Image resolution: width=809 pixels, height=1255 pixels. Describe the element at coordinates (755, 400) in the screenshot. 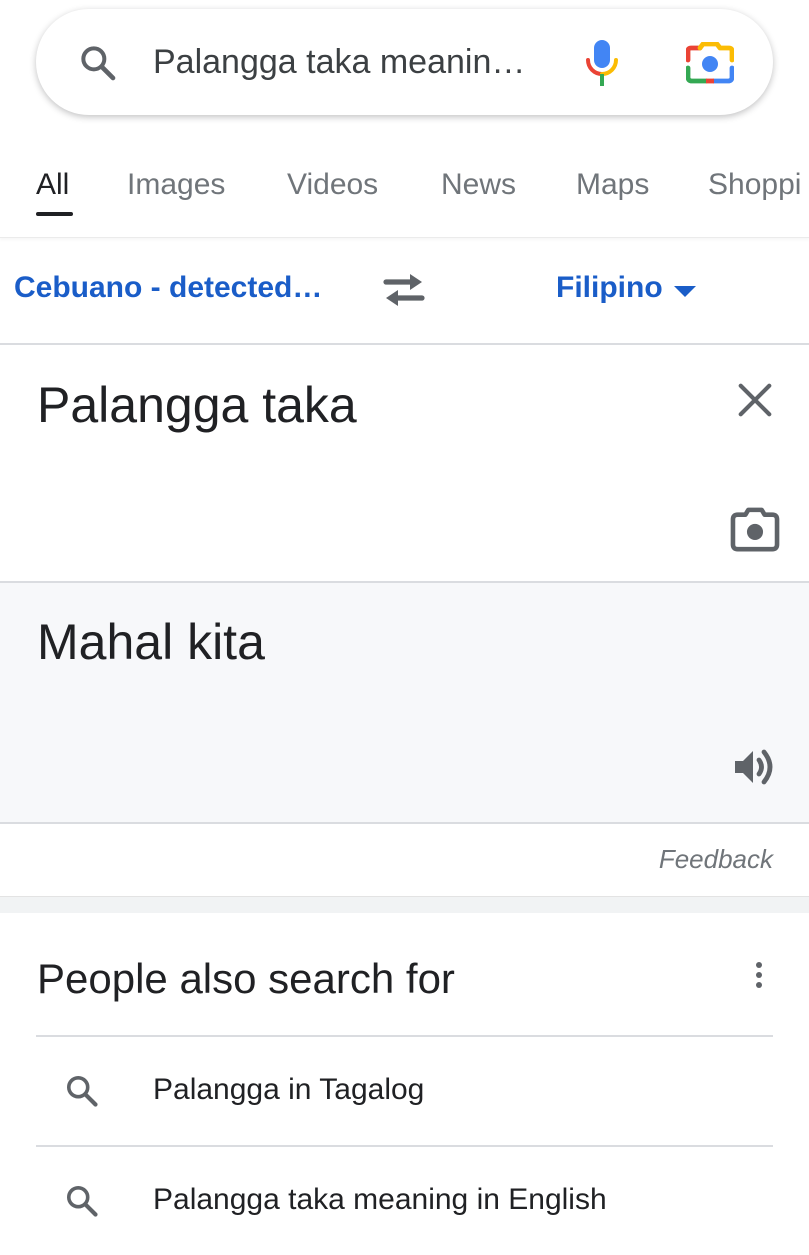

I see `close-icon` at that location.